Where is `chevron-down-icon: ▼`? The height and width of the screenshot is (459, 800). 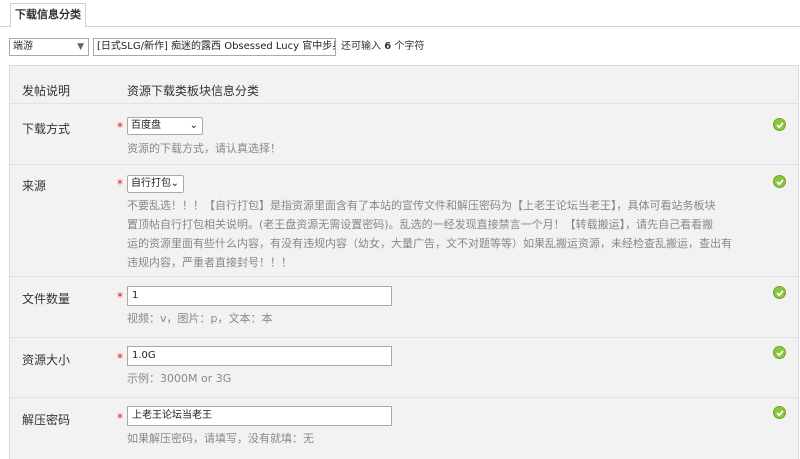 chevron-down-icon: ▼ is located at coordinates (80, 47).